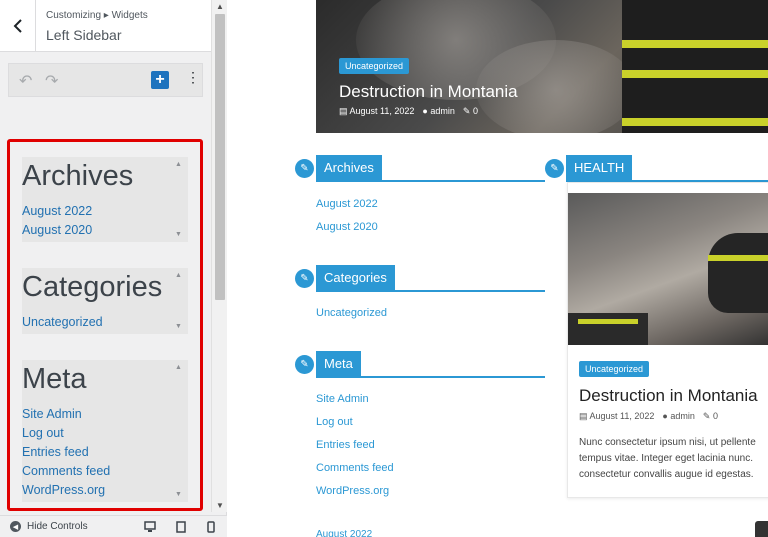  I want to click on post-image, so click(668, 269).